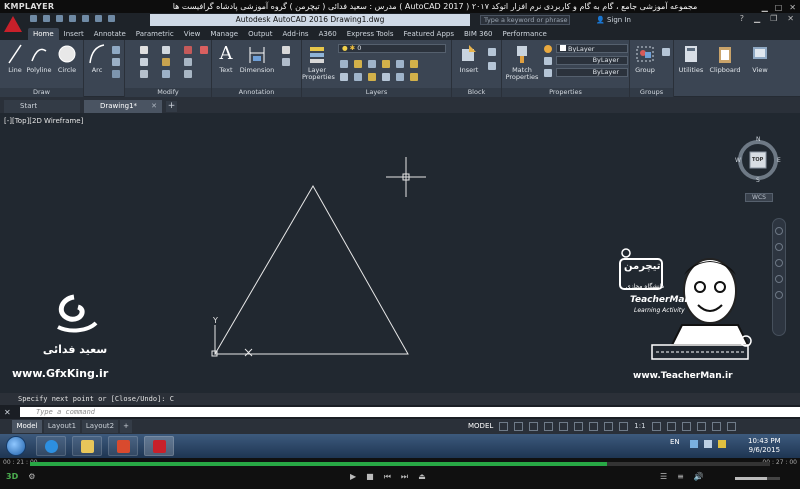  Describe the element at coordinates (779, 263) in the screenshot. I see `zoom-icon` at that location.